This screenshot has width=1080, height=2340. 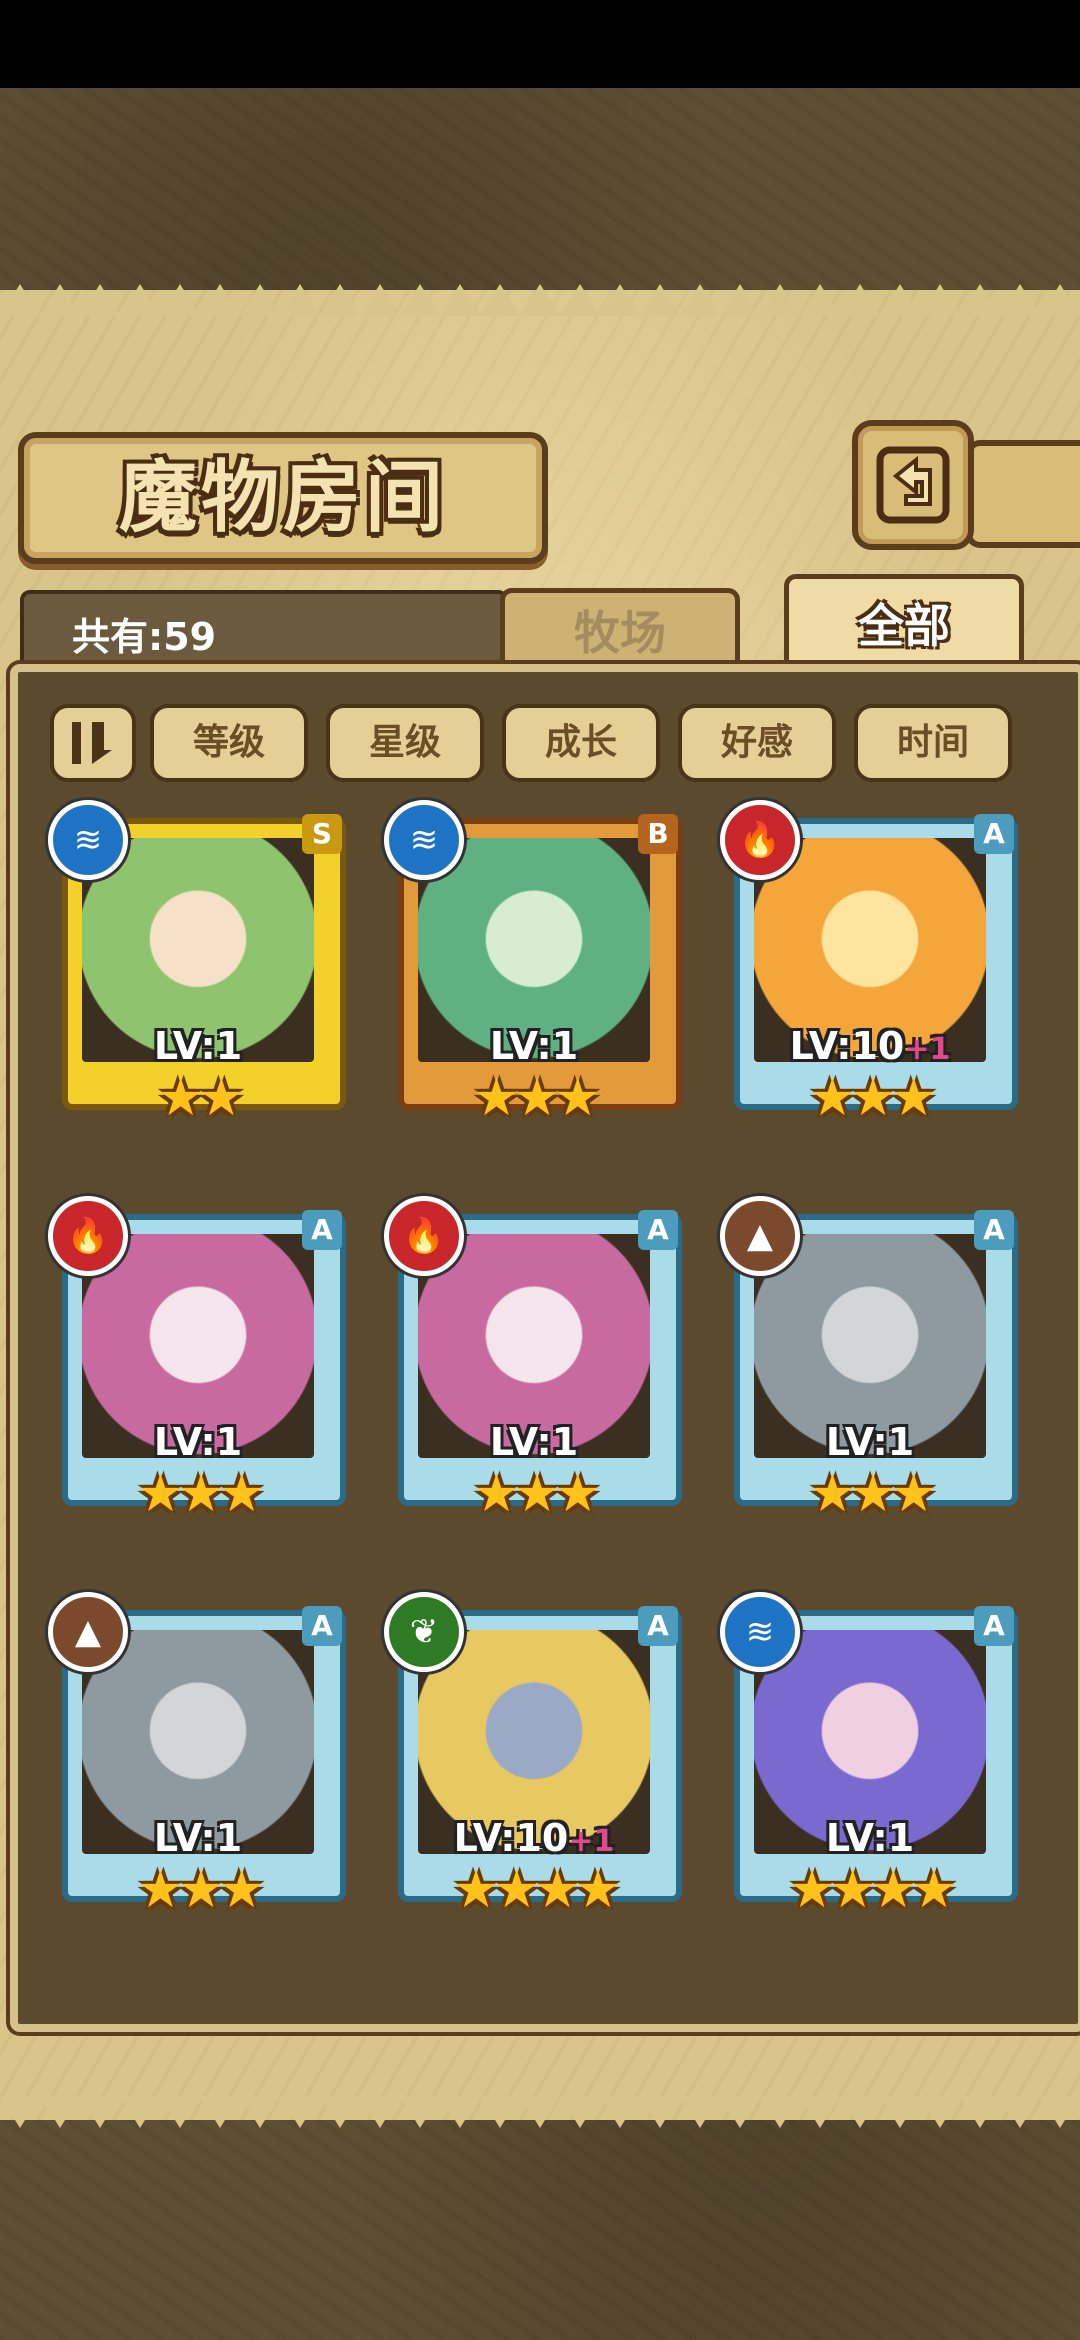 I want to click on return-arrow-icon, so click(x=913, y=485).